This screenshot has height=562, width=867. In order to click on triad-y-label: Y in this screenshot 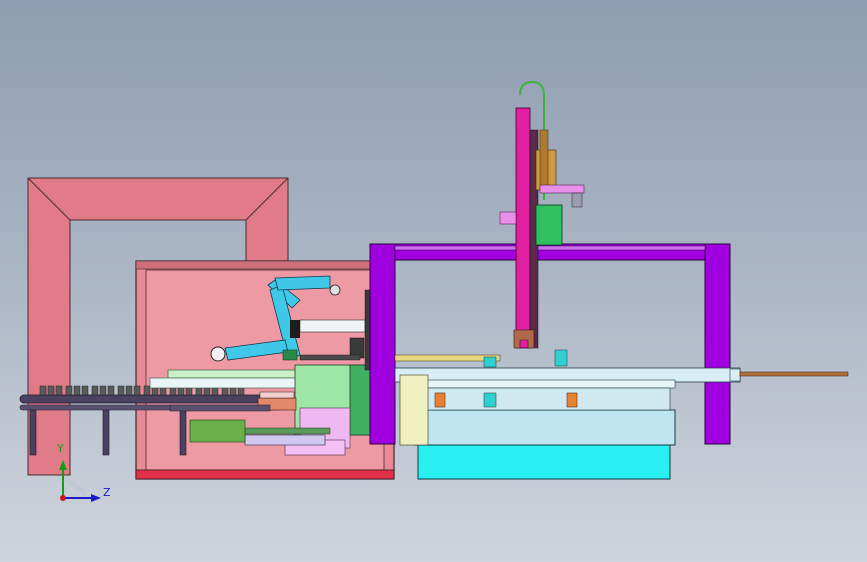, I will do `click(60, 448)`.